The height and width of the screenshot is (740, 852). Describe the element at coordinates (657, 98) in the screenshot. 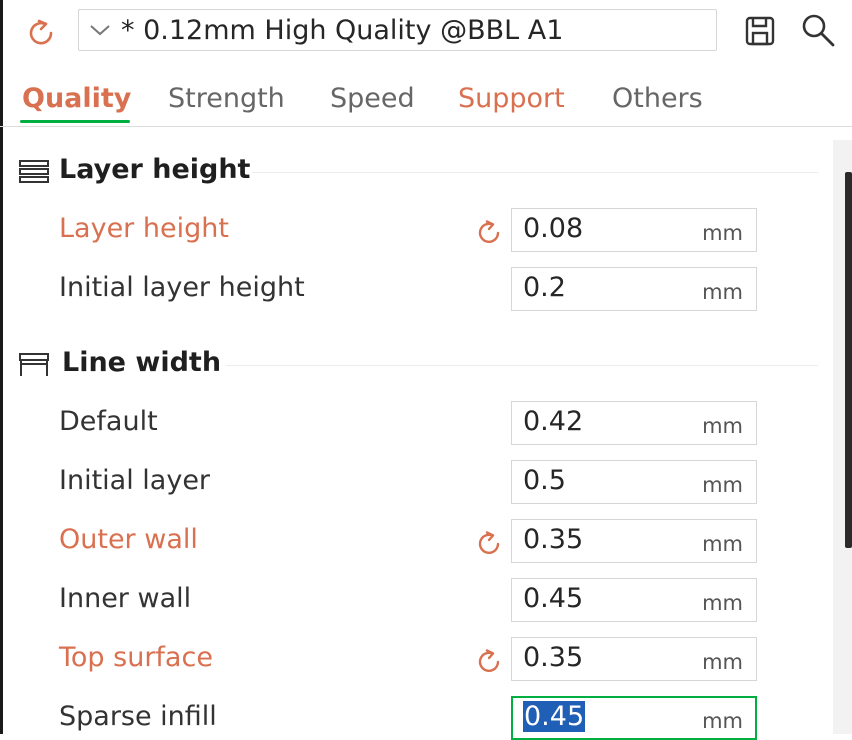

I see `tab-others: Others` at that location.